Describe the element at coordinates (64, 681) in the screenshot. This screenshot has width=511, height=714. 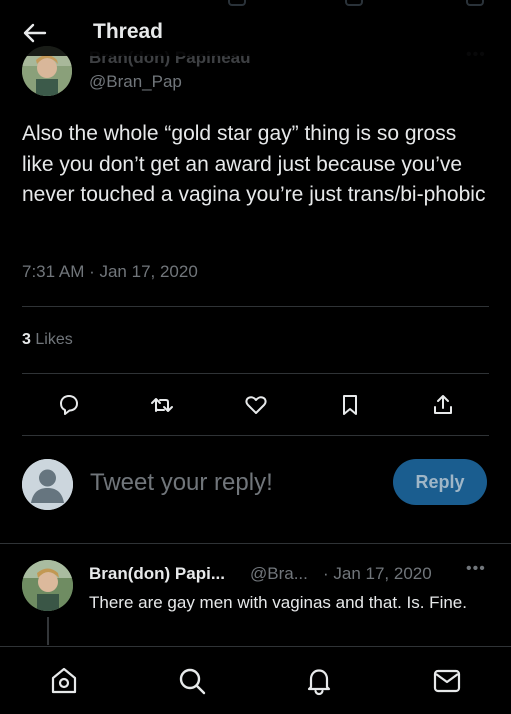
I see `home-icon` at that location.